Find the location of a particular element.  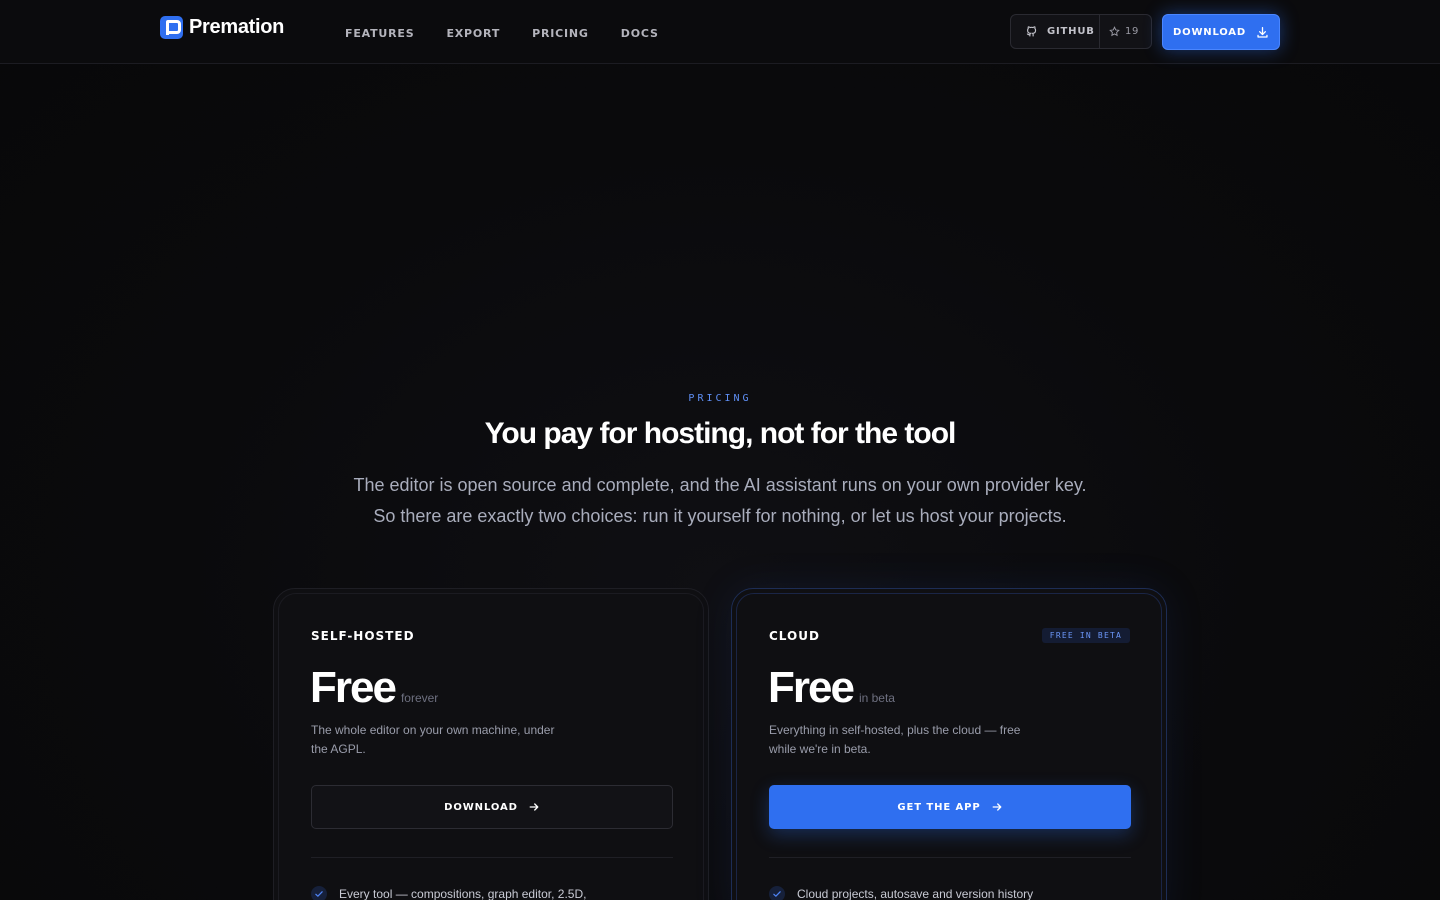

header-download-label: DOWNLOAD is located at coordinates (1209, 32).